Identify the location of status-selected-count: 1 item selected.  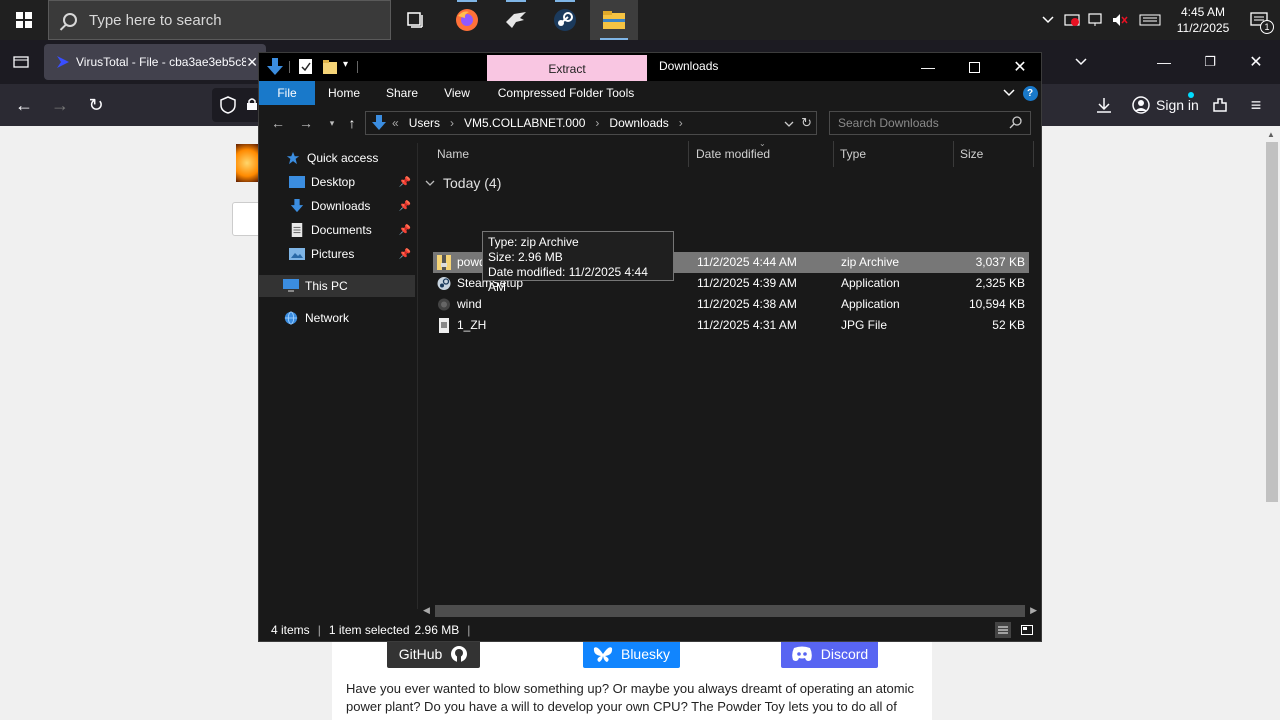
(369, 630).